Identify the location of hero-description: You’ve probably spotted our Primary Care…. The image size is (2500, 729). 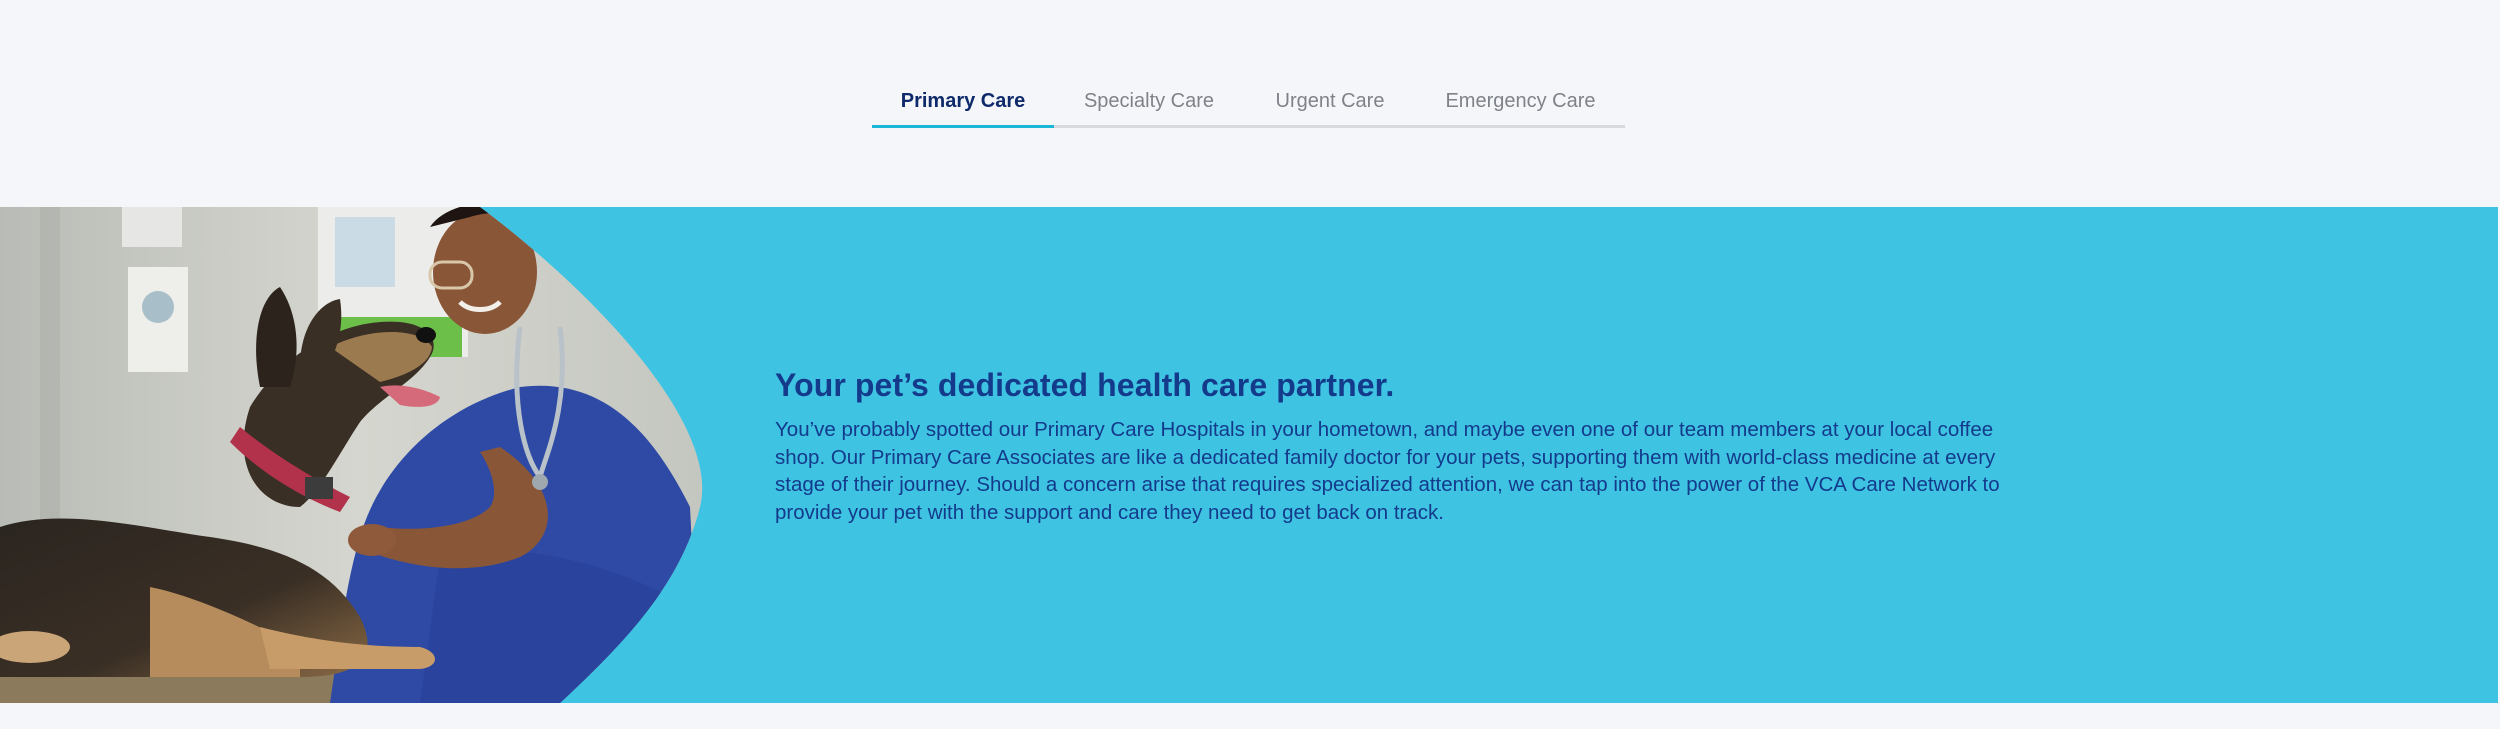
(1387, 471).